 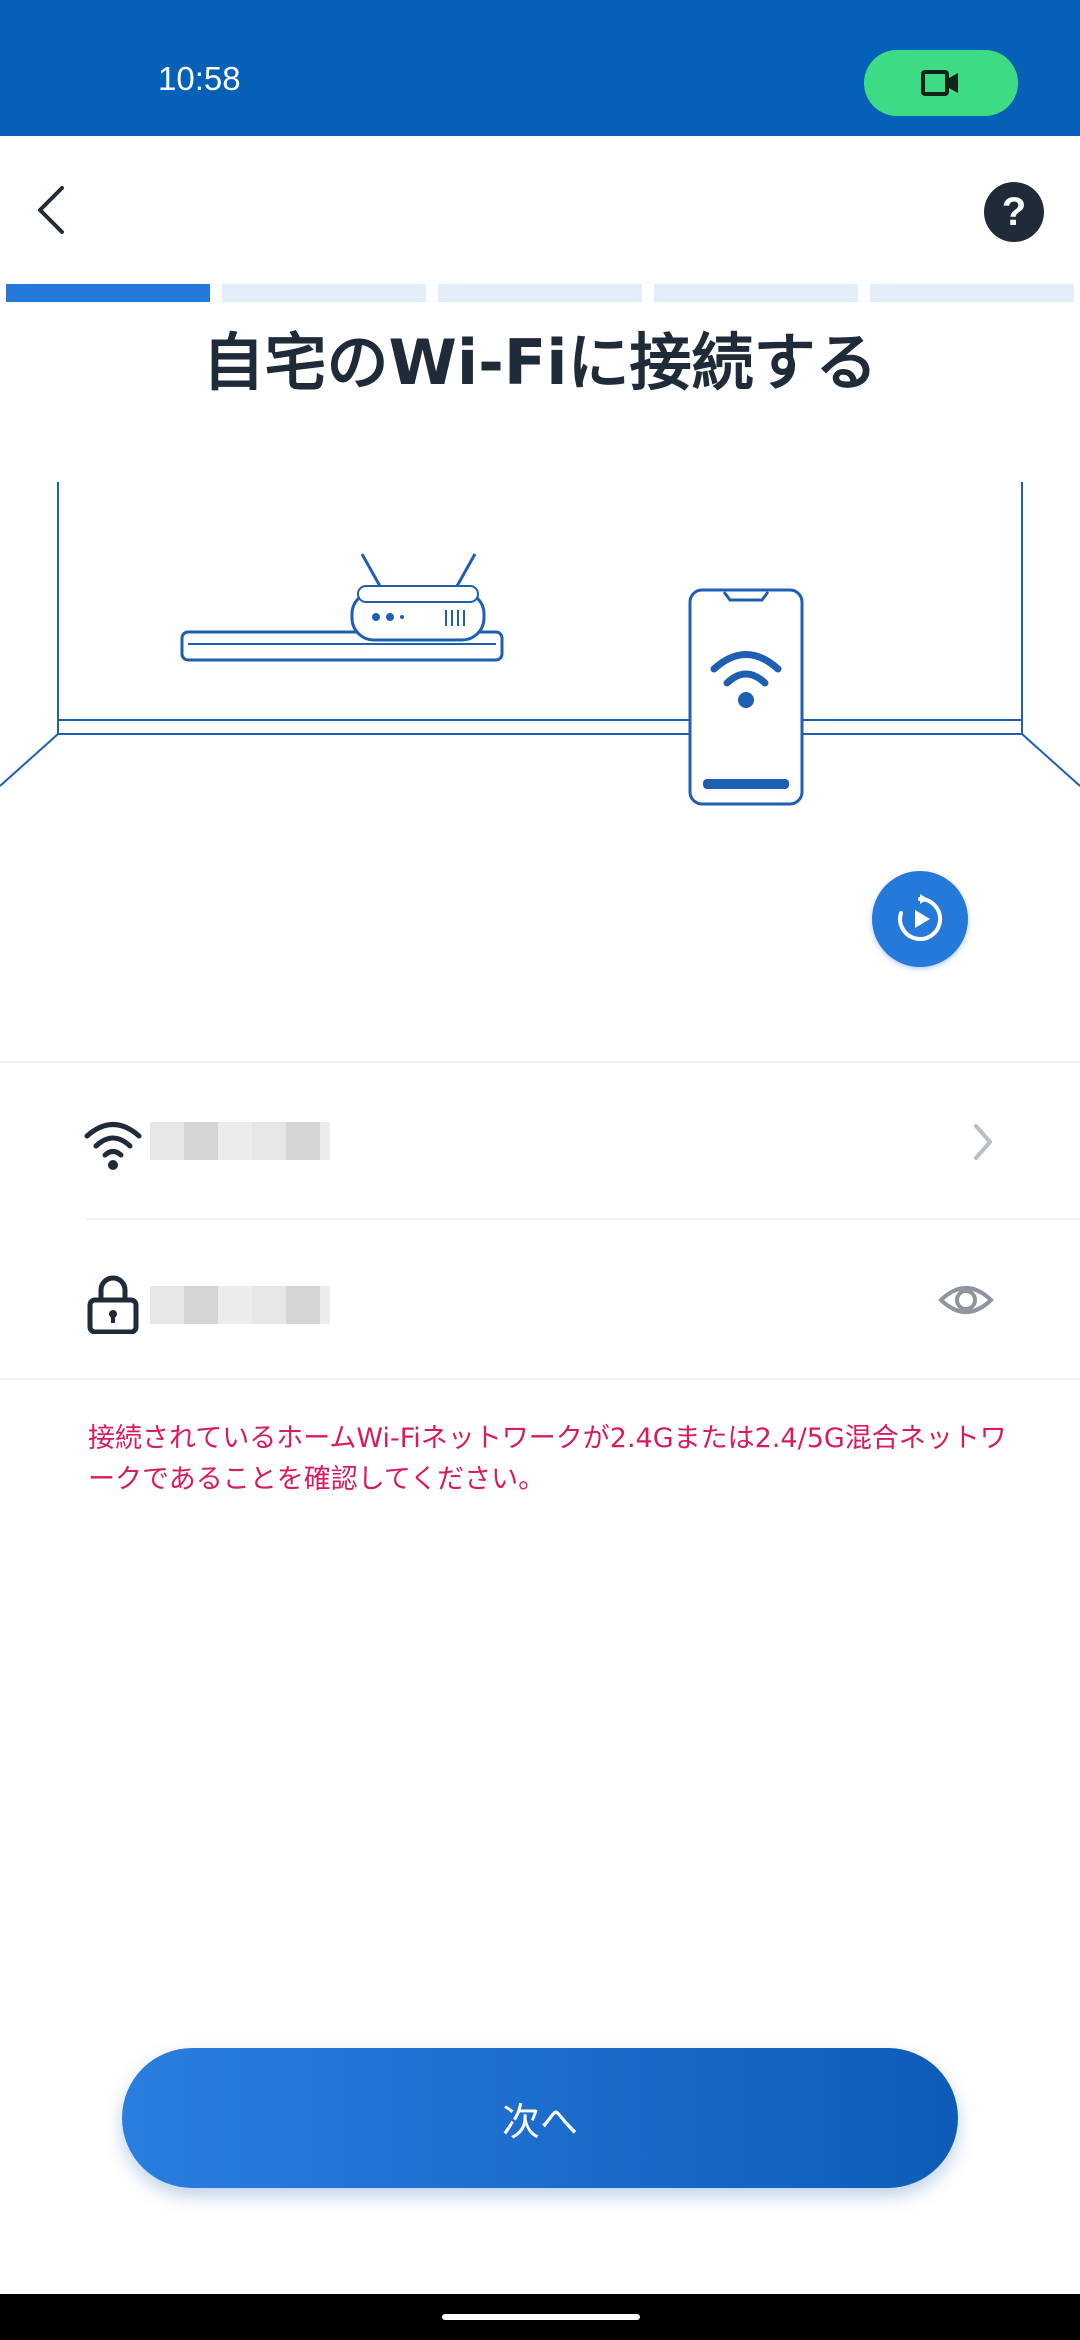 What do you see at coordinates (1014, 212) in the screenshot?
I see `help-button: ?` at bounding box center [1014, 212].